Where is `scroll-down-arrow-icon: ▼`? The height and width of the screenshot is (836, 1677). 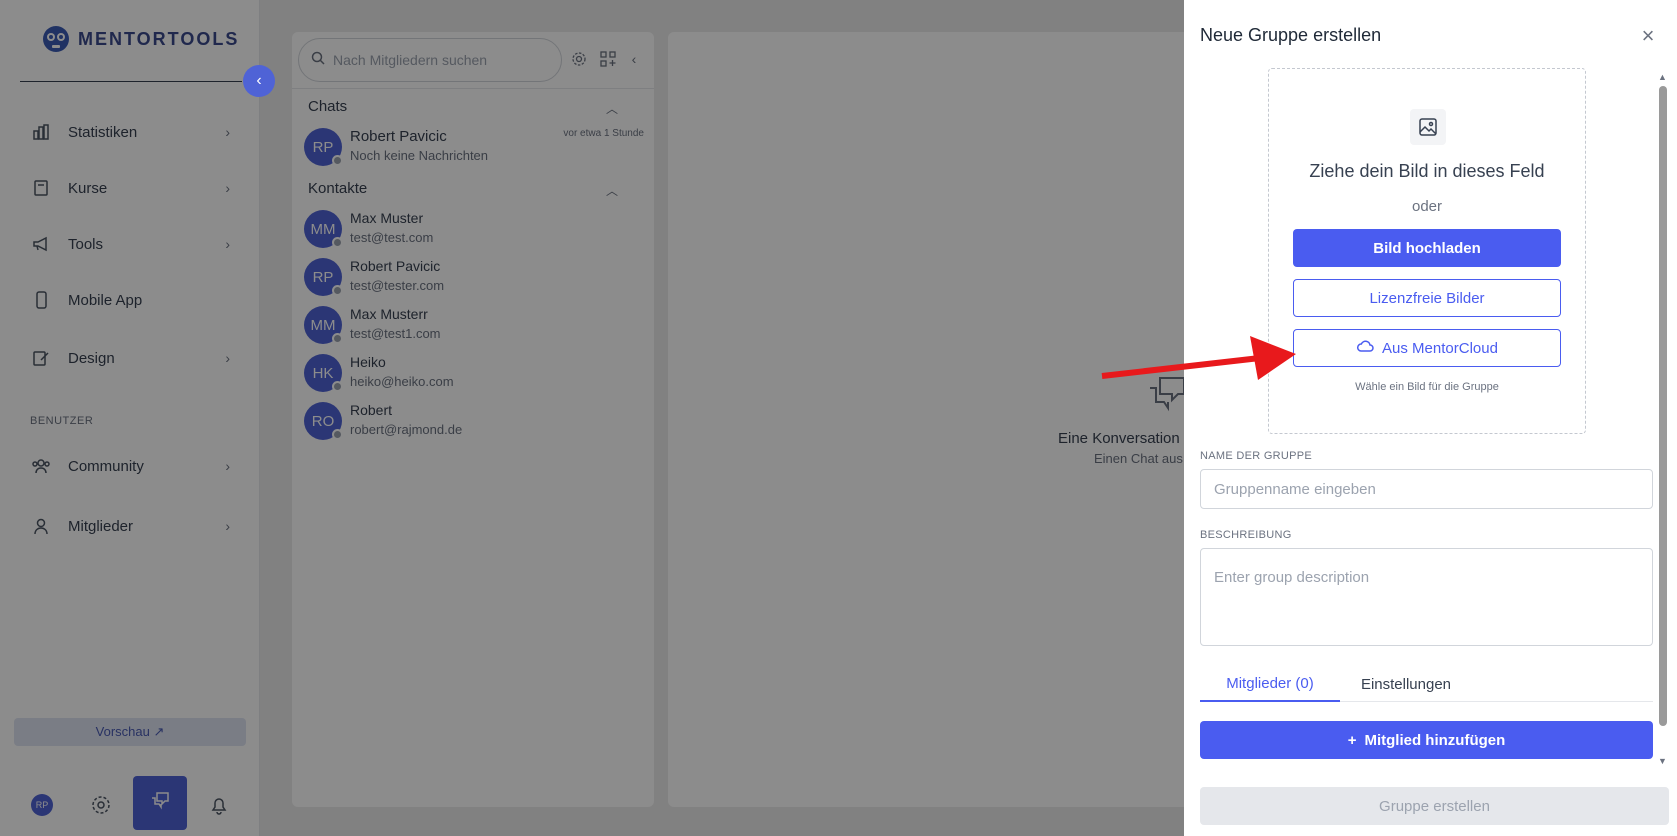 scroll-down-arrow-icon: ▼ is located at coordinates (1662, 761).